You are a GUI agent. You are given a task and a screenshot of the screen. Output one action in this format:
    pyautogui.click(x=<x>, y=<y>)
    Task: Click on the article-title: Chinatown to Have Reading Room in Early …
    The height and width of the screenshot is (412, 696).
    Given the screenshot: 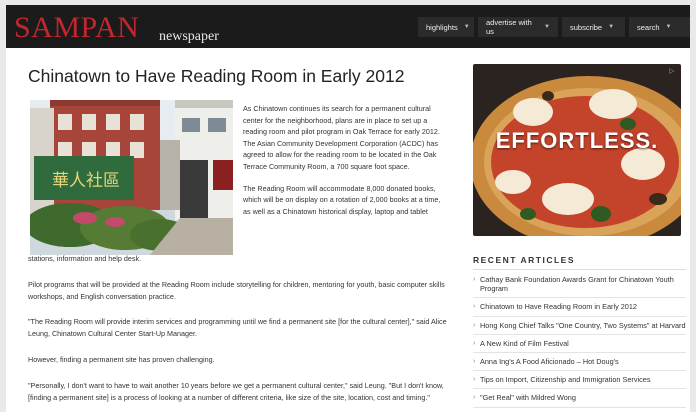 What is the action you would take?
    pyautogui.click(x=216, y=76)
    